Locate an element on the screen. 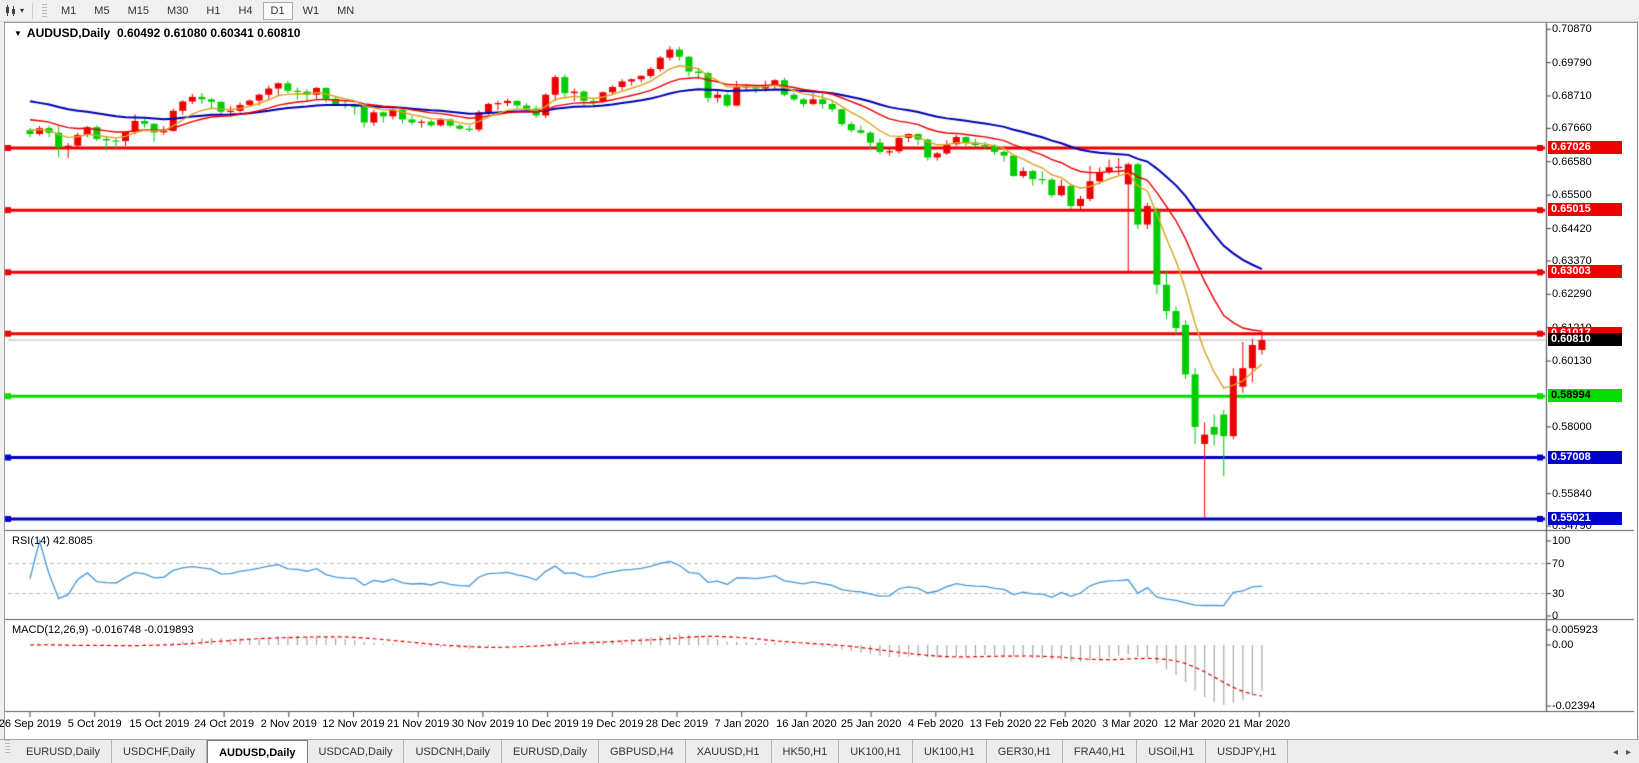 Image resolution: width=1639 pixels, height=763 pixels. price-axis-label: 0.65500 is located at coordinates (1572, 195).